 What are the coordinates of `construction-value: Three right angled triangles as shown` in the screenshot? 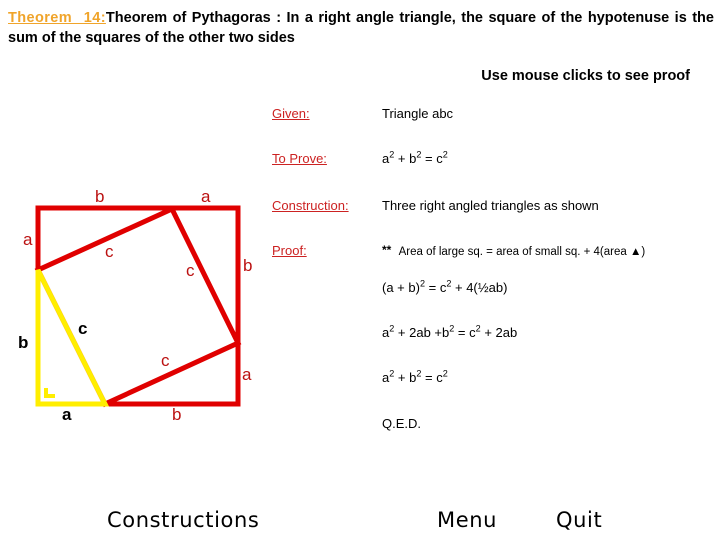 It's located at (490, 205).